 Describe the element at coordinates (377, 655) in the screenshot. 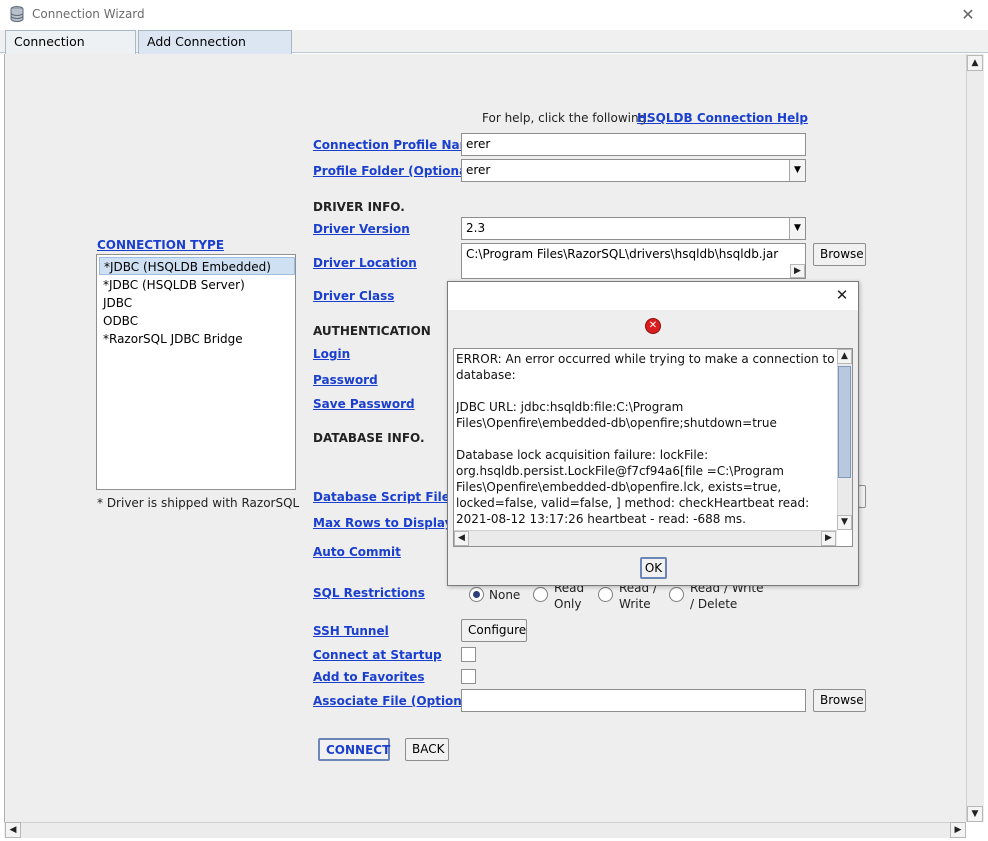

I see `connect-at-startup-label: Connect at Startup` at that location.